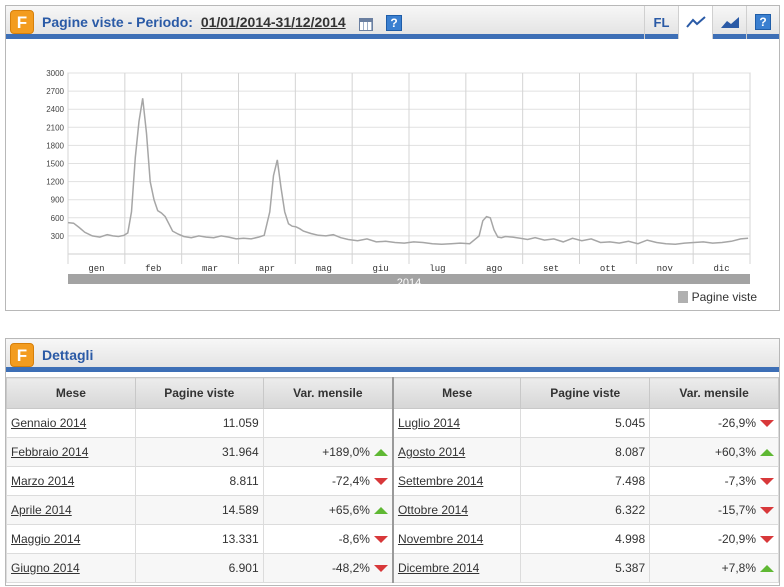 The width and height of the screenshot is (784, 587). What do you see at coordinates (68, 355) in the screenshot?
I see `details-title: Dettagli` at bounding box center [68, 355].